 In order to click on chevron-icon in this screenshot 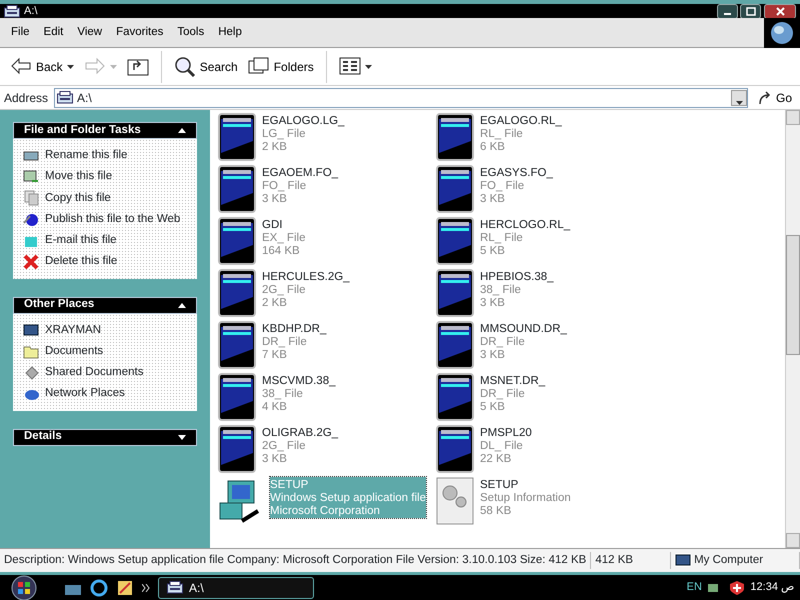, I will do `click(146, 588)`.